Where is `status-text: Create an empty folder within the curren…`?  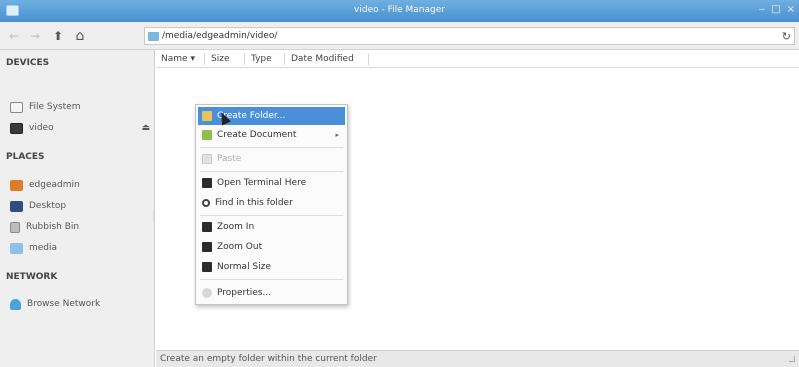
status-text: Create an empty folder within the curren… is located at coordinates (268, 359).